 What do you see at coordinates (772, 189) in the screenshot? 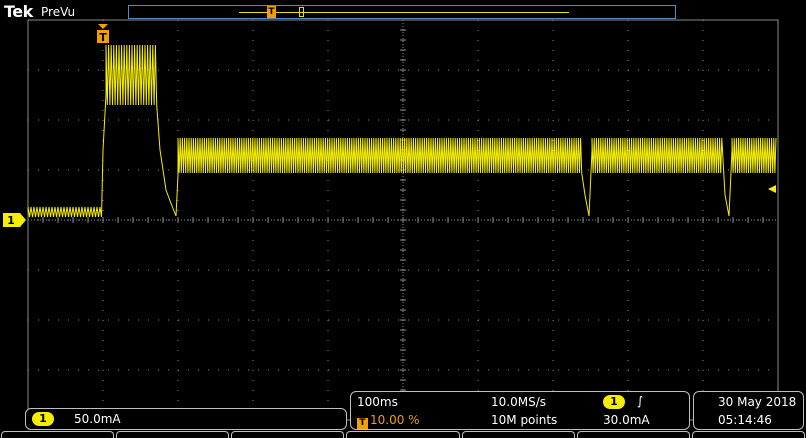
I see `trigger-level-arrow` at bounding box center [772, 189].